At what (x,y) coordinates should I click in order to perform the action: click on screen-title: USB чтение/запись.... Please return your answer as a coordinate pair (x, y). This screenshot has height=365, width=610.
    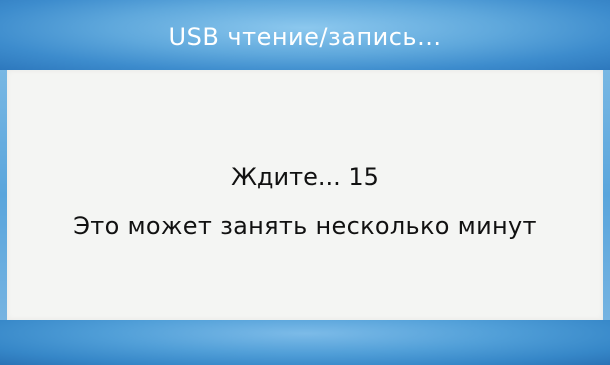
    Looking at the image, I should click on (305, 37).